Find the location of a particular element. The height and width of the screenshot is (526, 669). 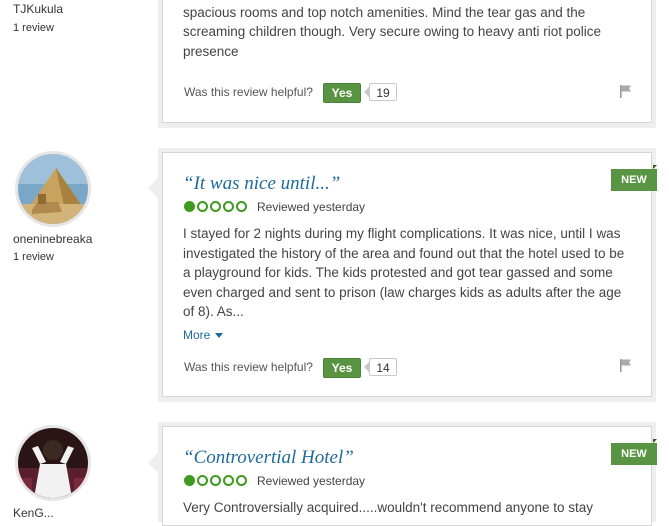

more-link: More is located at coordinates (203, 335).